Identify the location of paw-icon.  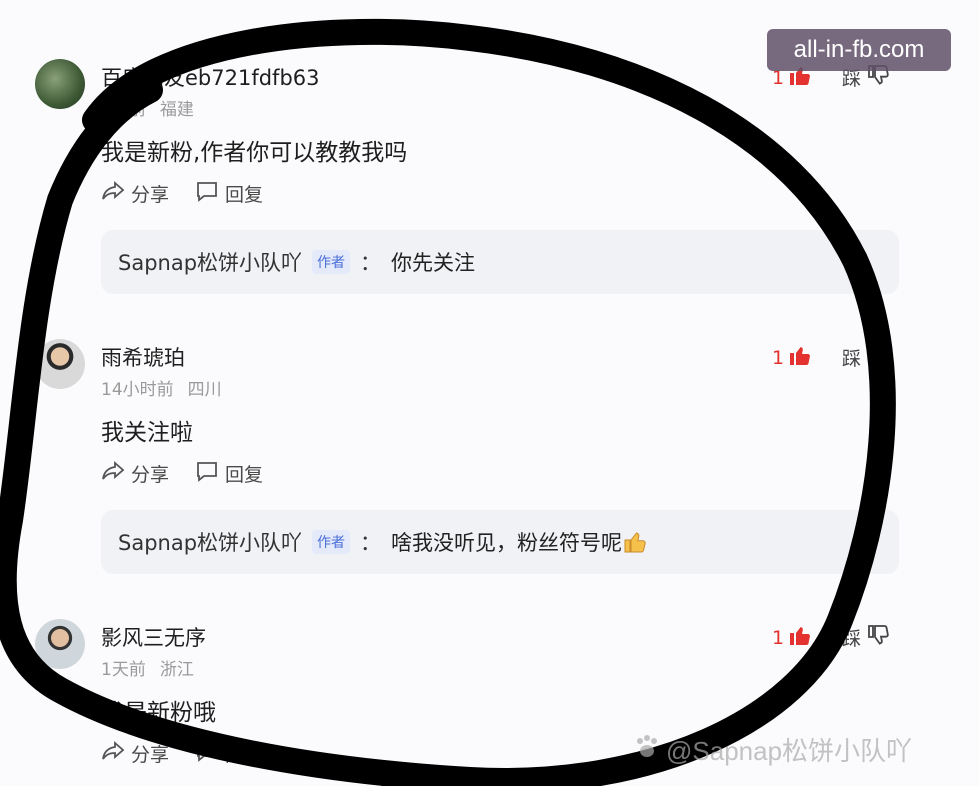
(647, 749).